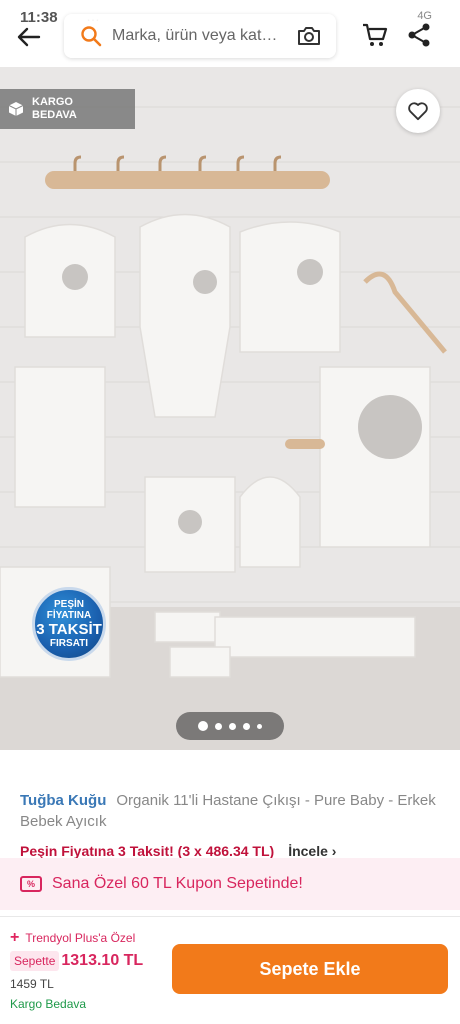 Image resolution: width=460 pixels, height=1024 pixels. I want to click on cart-button, so click(375, 35).